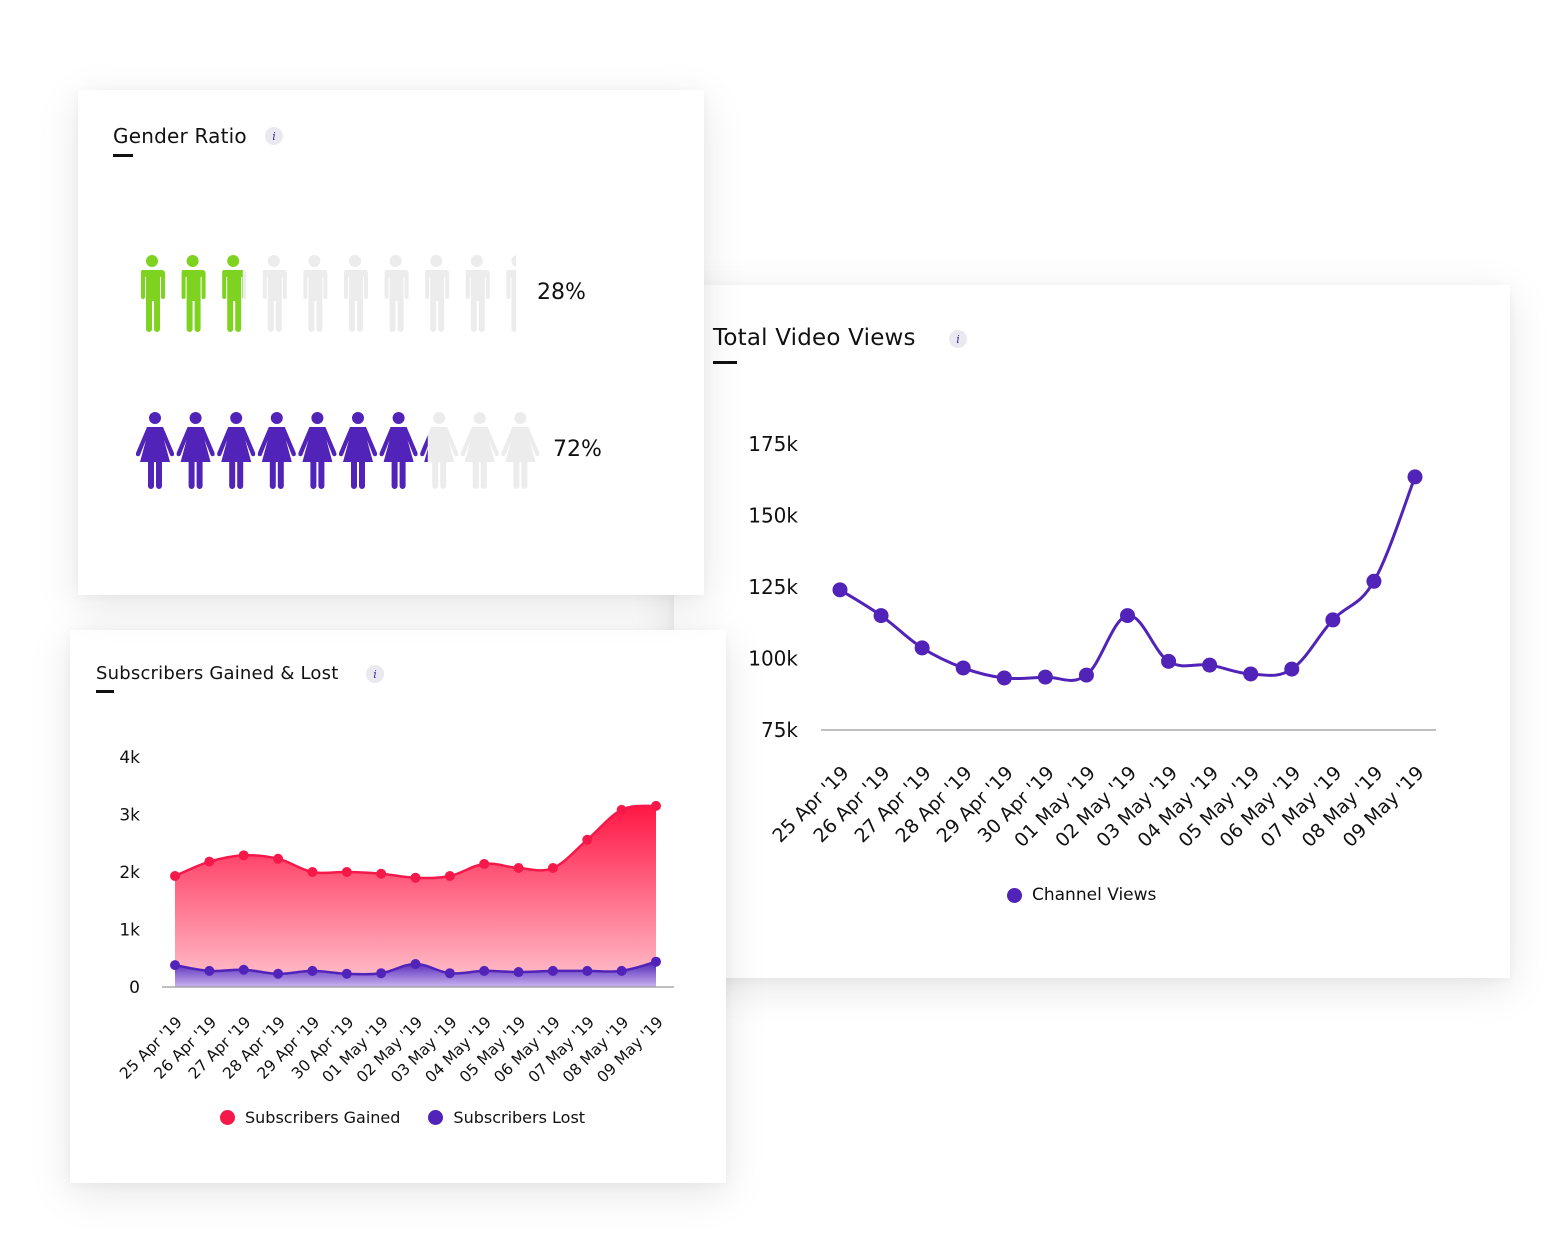  Describe the element at coordinates (773, 444) in the screenshot. I see `y-tick-label: 175k` at that location.